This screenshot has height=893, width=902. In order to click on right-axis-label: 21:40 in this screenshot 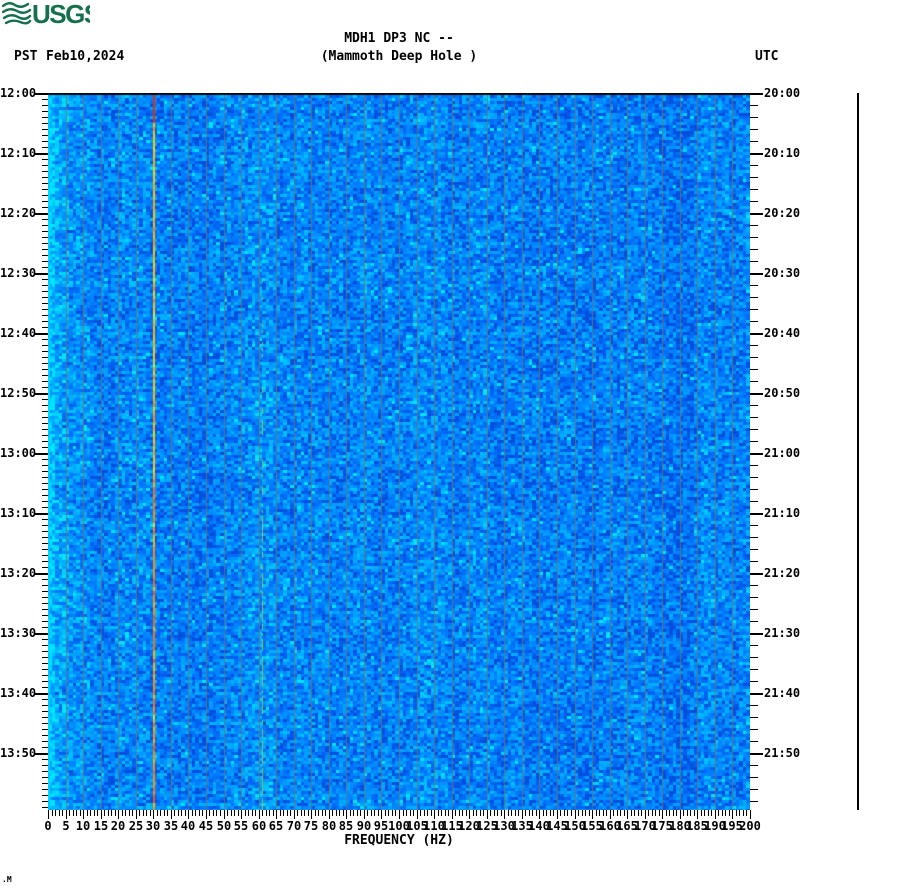, I will do `click(782, 693)`.